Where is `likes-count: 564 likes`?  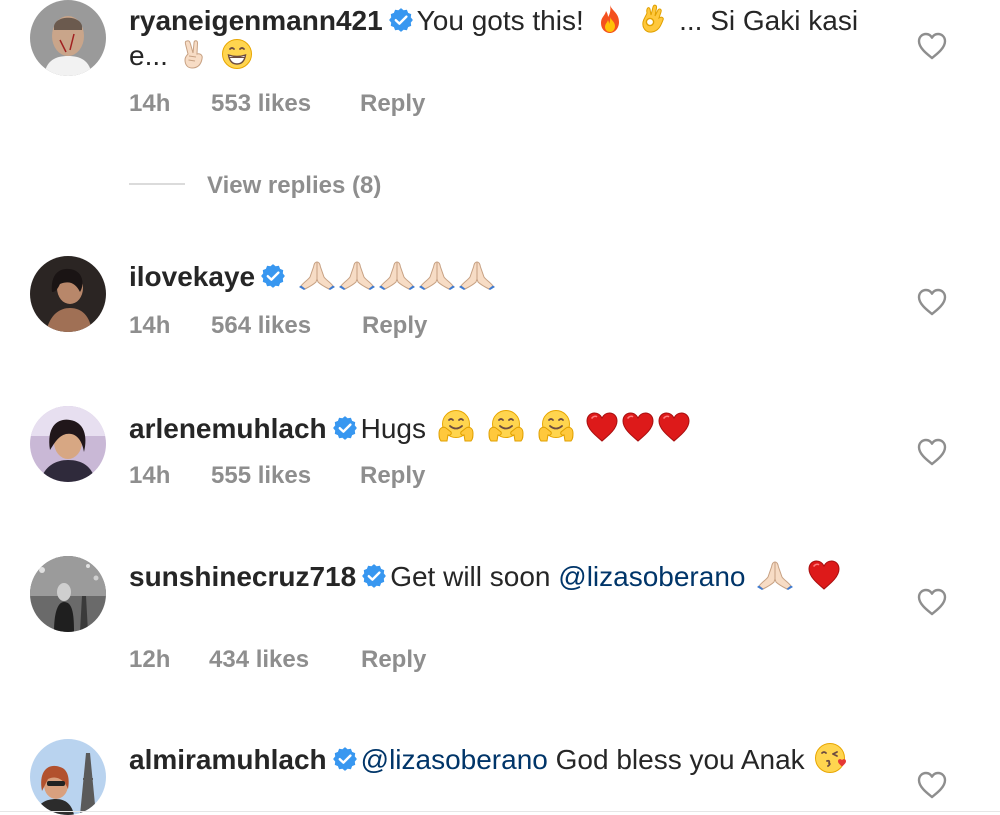
likes-count: 564 likes is located at coordinates (261, 326).